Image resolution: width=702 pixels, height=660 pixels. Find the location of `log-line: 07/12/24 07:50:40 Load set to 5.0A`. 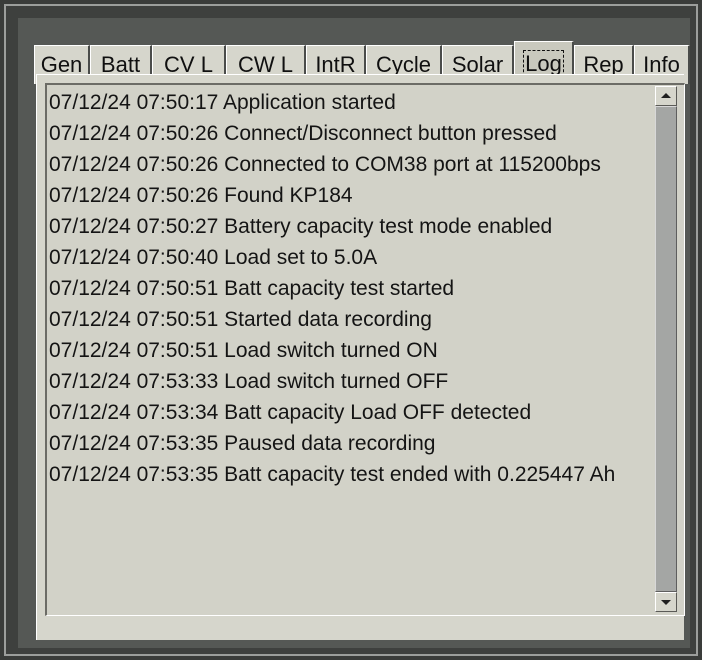

log-line: 07/12/24 07:50:40 Load set to 5.0A is located at coordinates (213, 257).